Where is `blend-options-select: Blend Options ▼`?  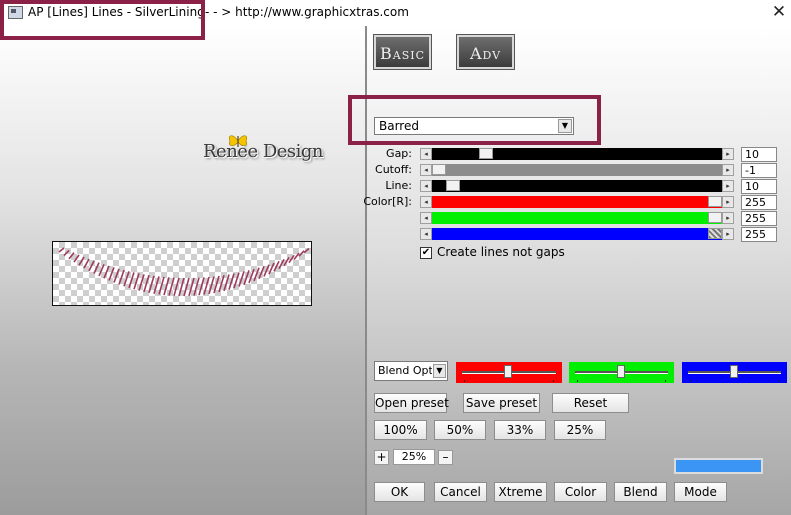 blend-options-select: Blend Options ▼ is located at coordinates (411, 371).